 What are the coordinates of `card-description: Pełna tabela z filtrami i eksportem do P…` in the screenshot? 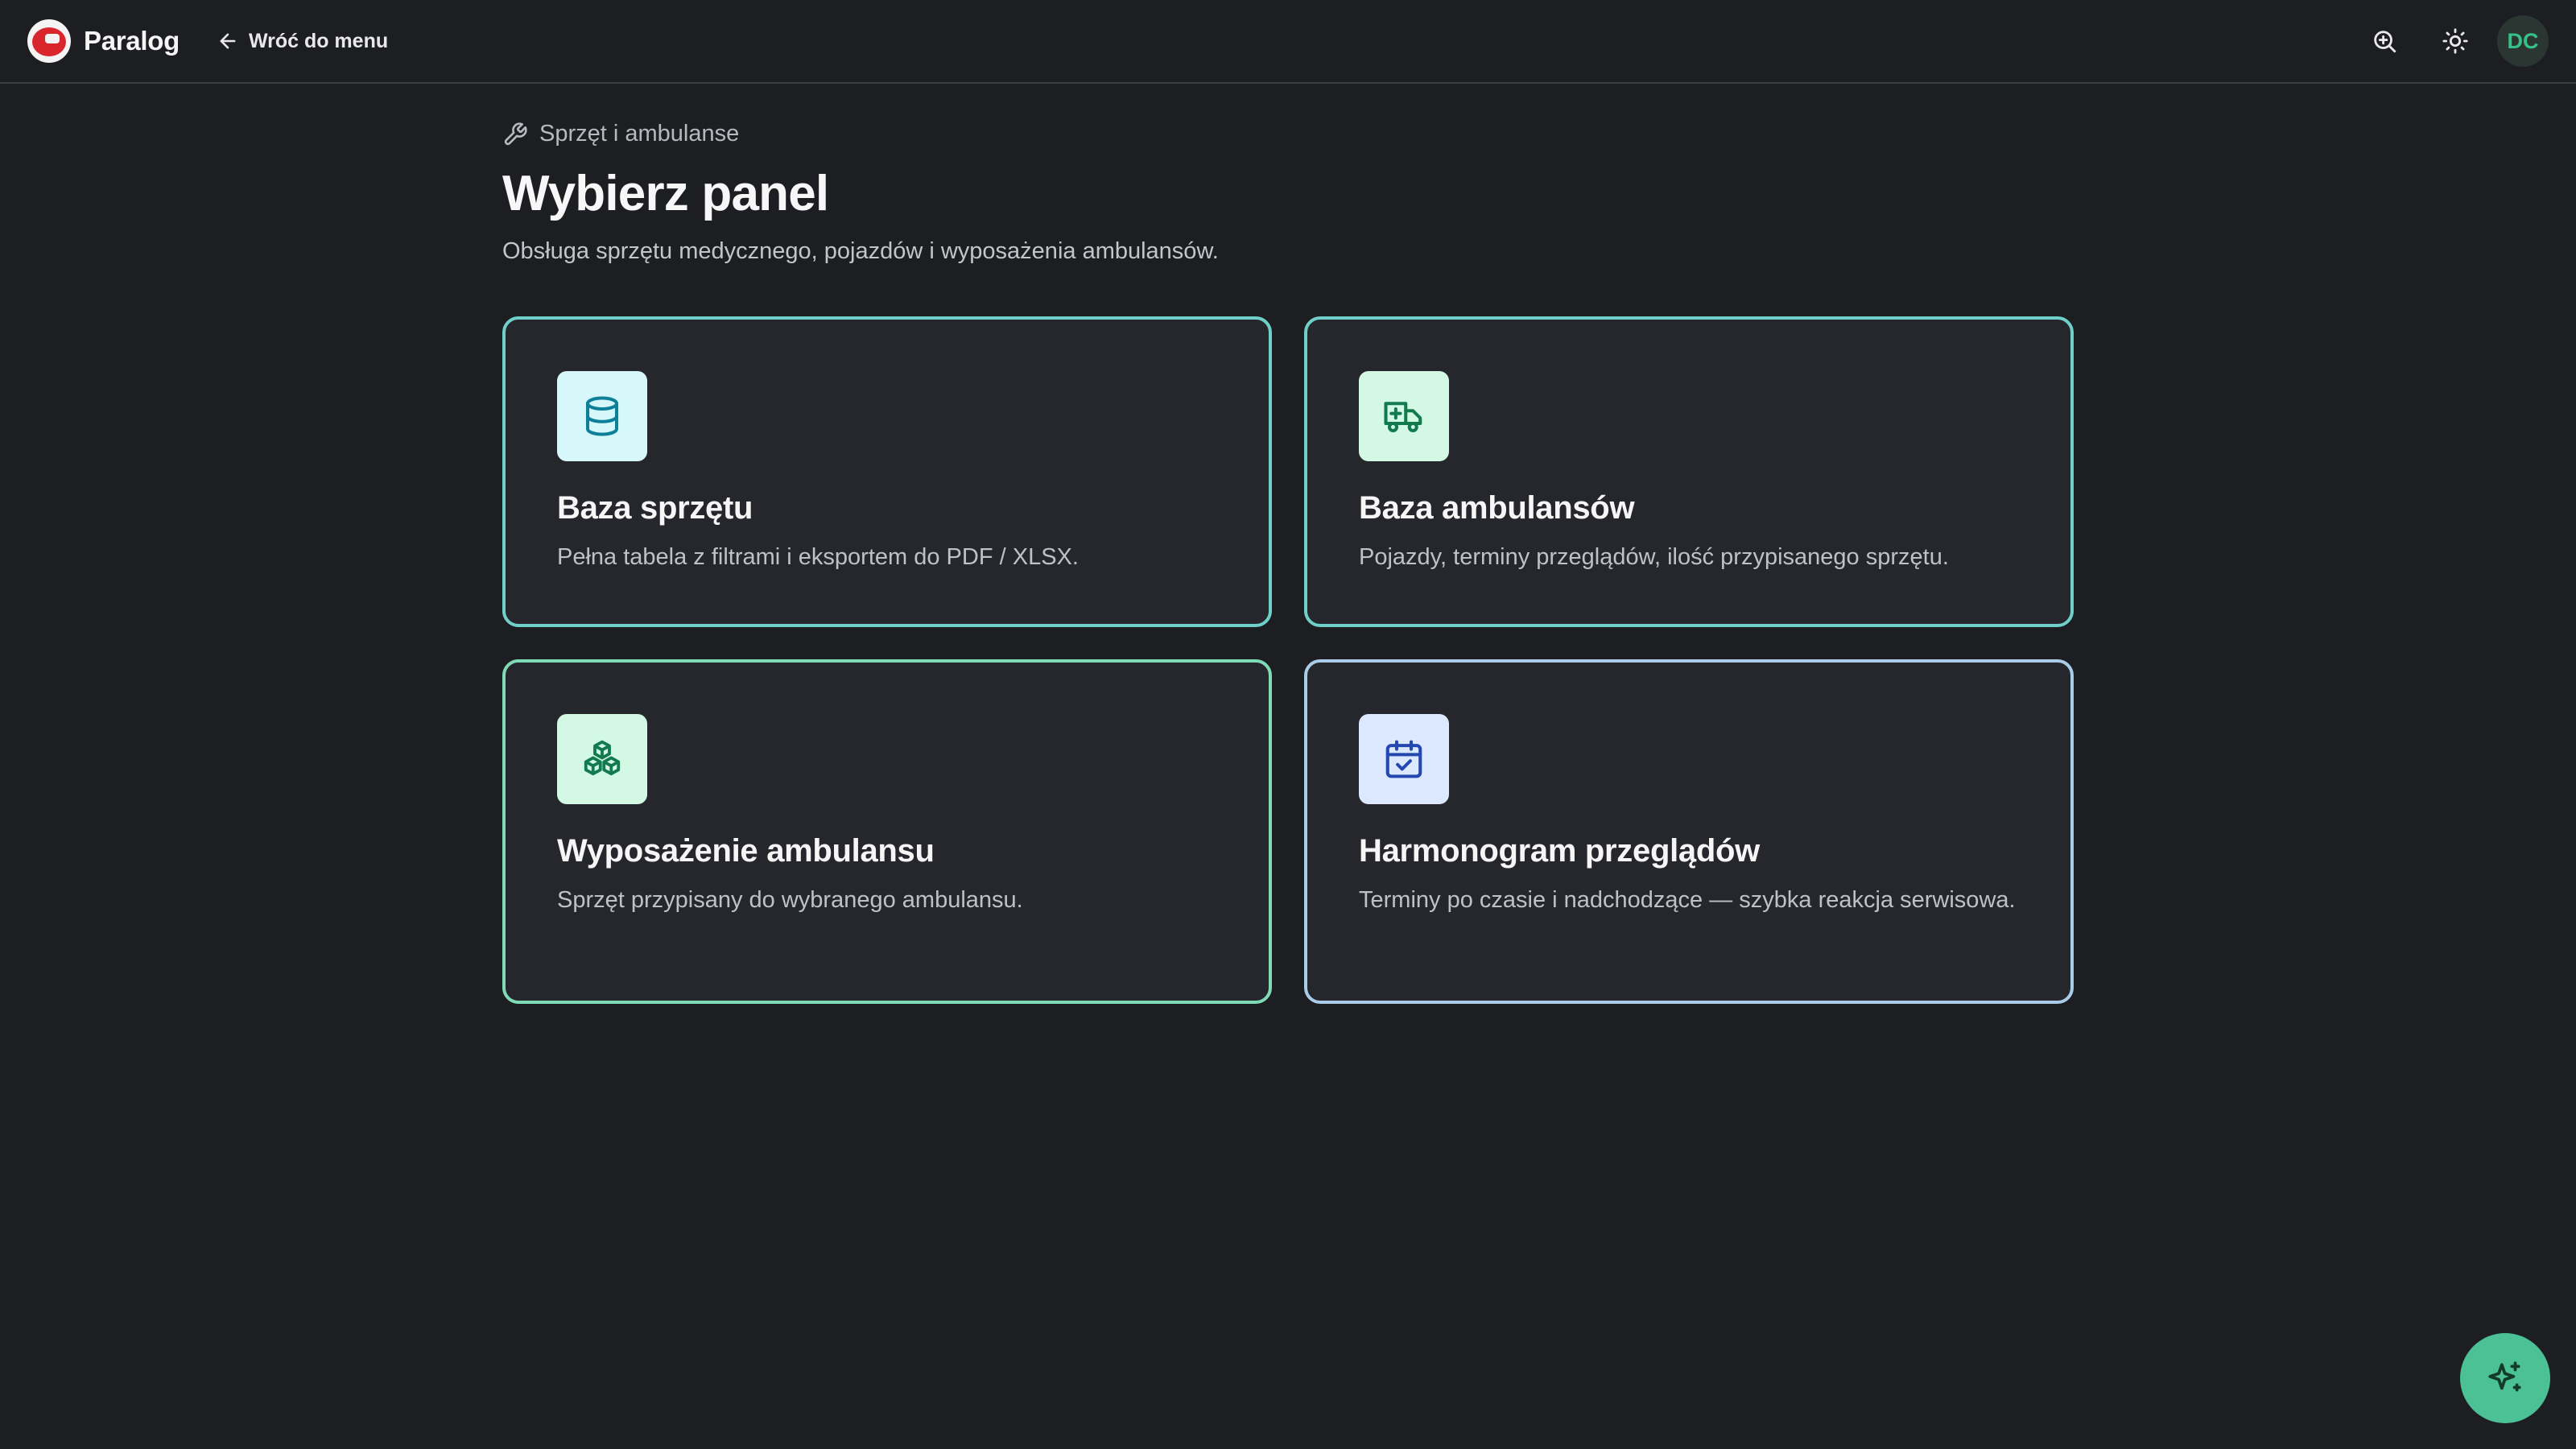 It's located at (818, 557).